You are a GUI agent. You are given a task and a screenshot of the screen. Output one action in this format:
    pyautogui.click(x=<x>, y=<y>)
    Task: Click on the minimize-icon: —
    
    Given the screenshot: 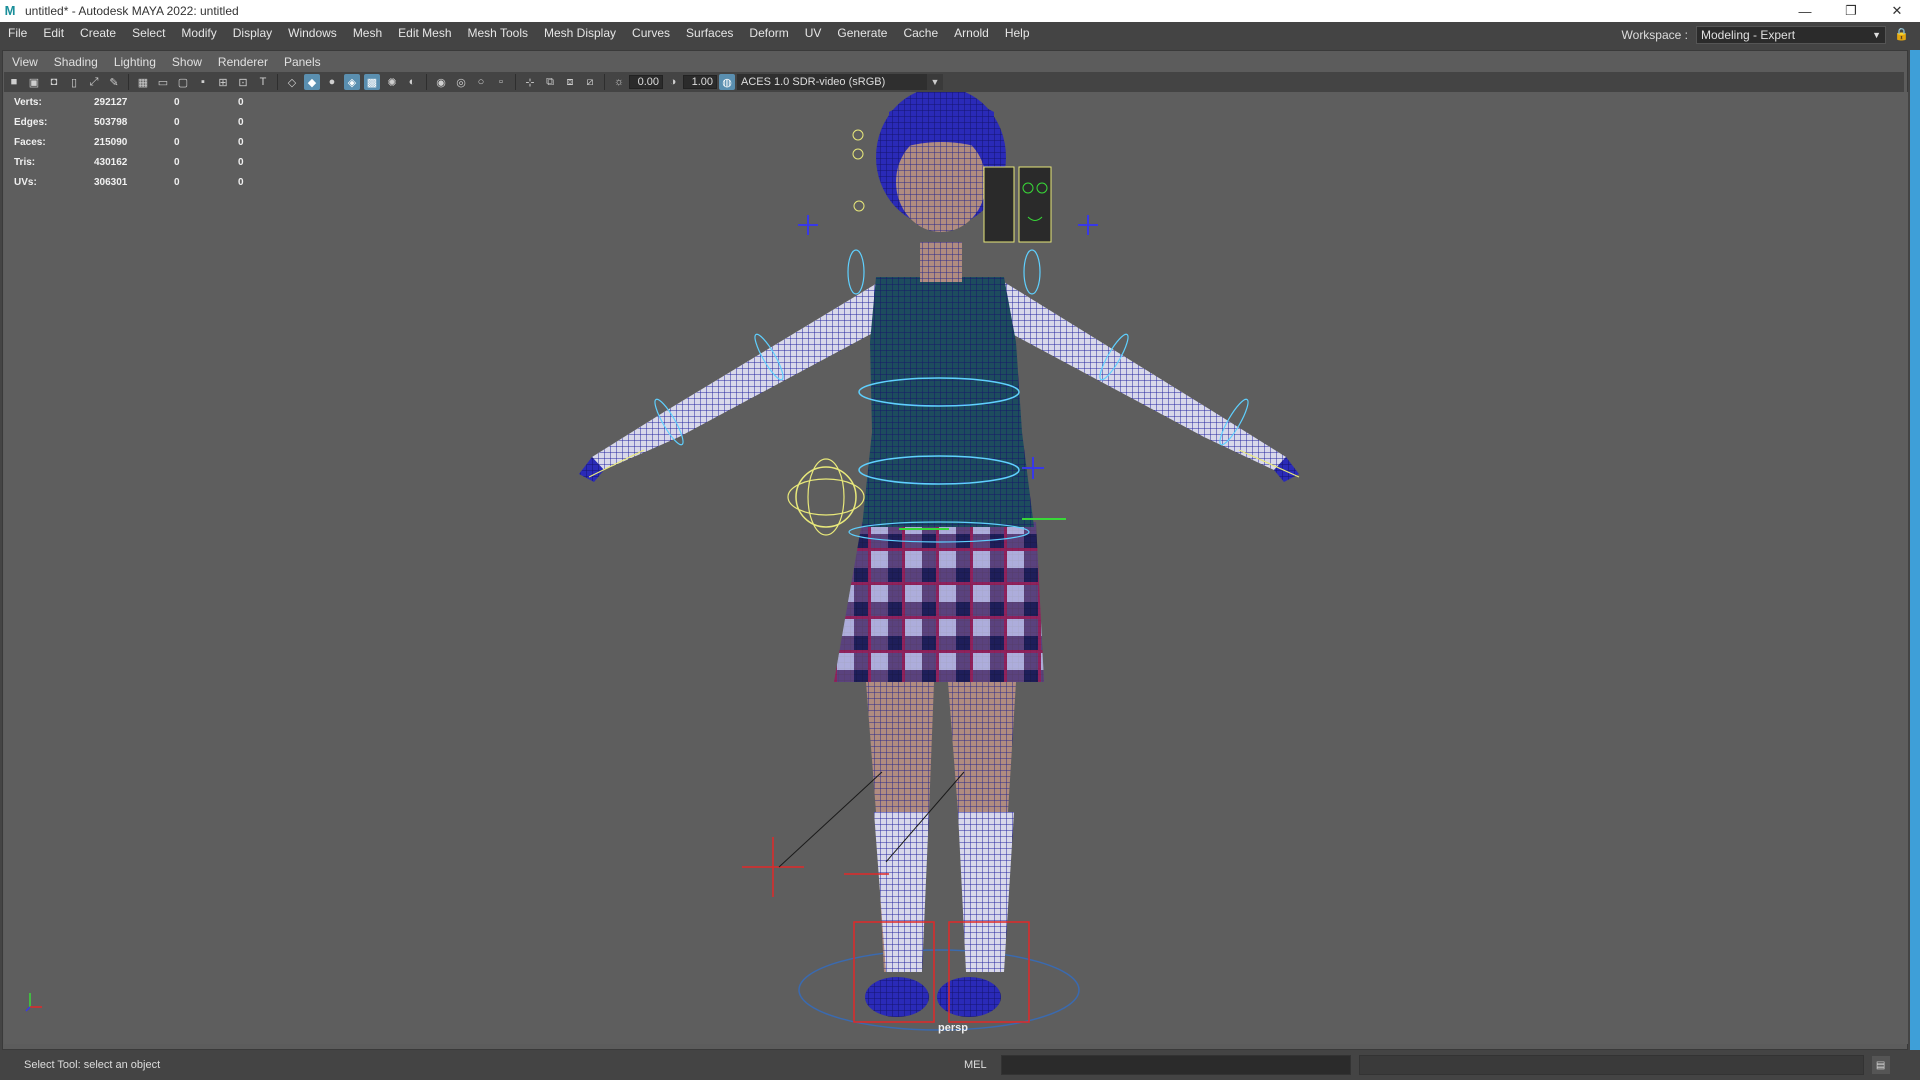 What is the action you would take?
    pyautogui.click(x=1805, y=11)
    